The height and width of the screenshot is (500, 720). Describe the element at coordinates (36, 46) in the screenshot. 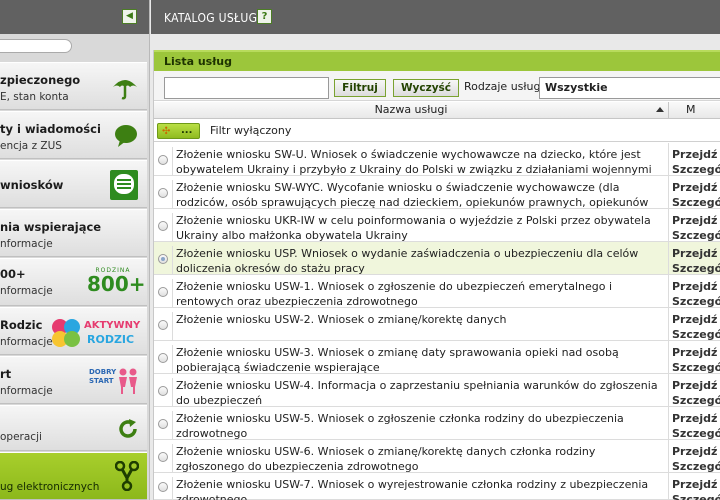

I see `sidebar-search-input` at that location.